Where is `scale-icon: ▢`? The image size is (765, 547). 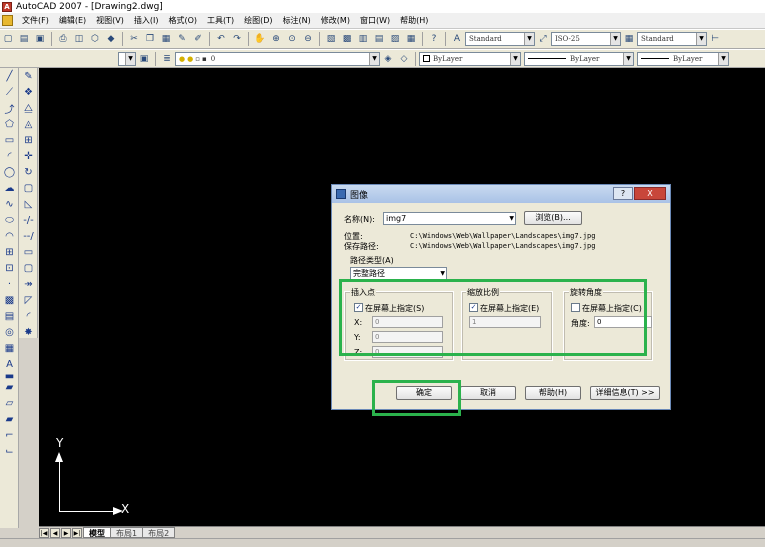 scale-icon: ▢ is located at coordinates (28, 188).